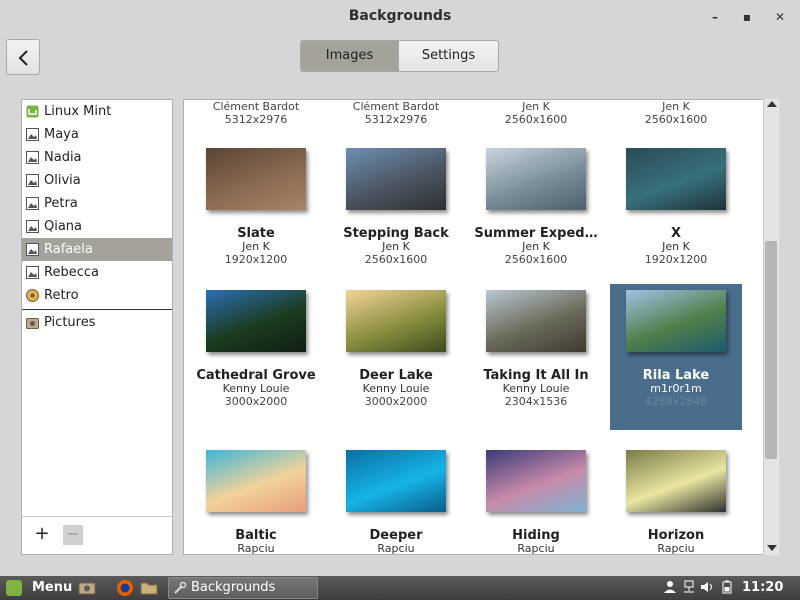 This screenshot has width=800, height=600. I want to click on wallpaper-tile: Baltic Rapciu, so click(256, 499).